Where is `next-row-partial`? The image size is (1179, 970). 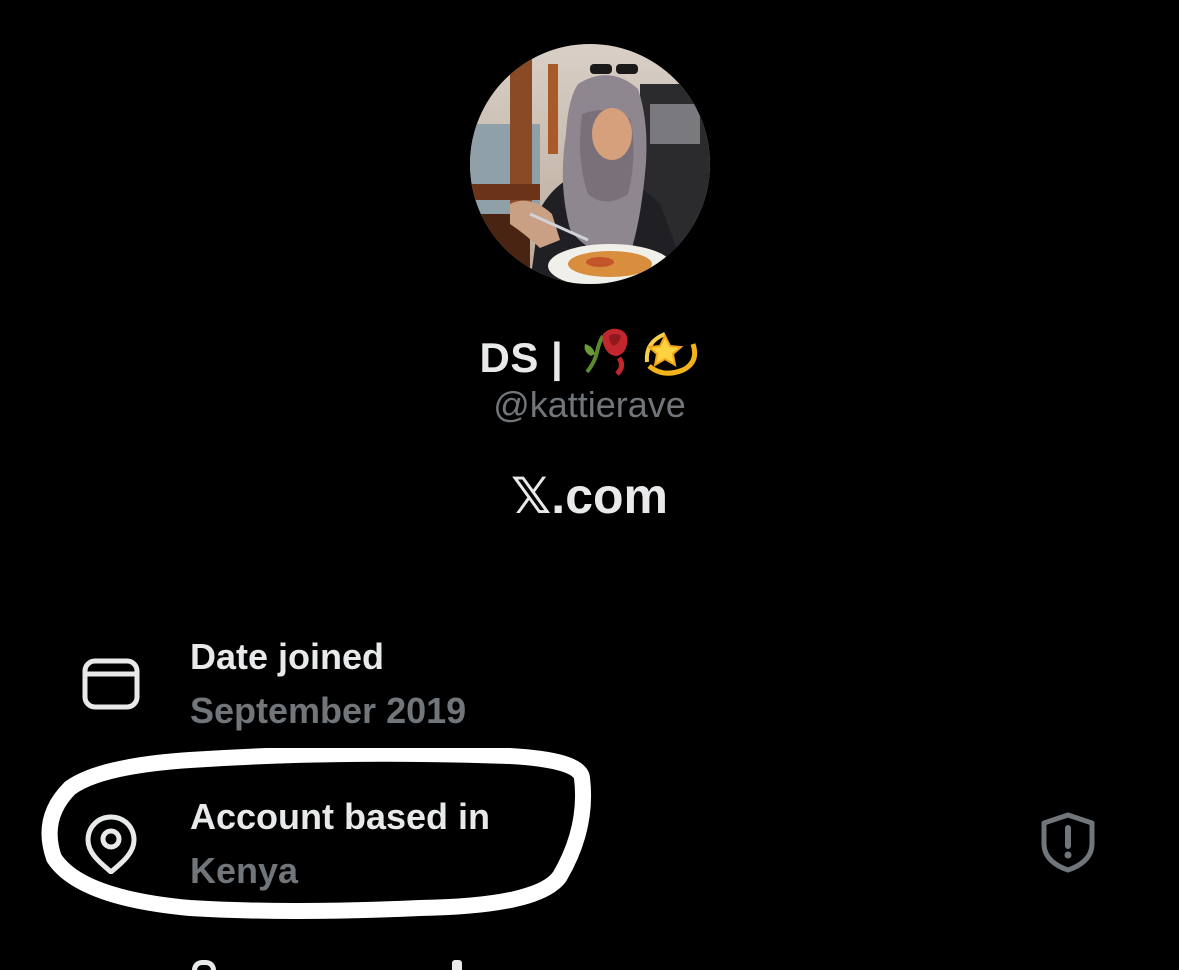
next-row-partial is located at coordinates (589, 960).